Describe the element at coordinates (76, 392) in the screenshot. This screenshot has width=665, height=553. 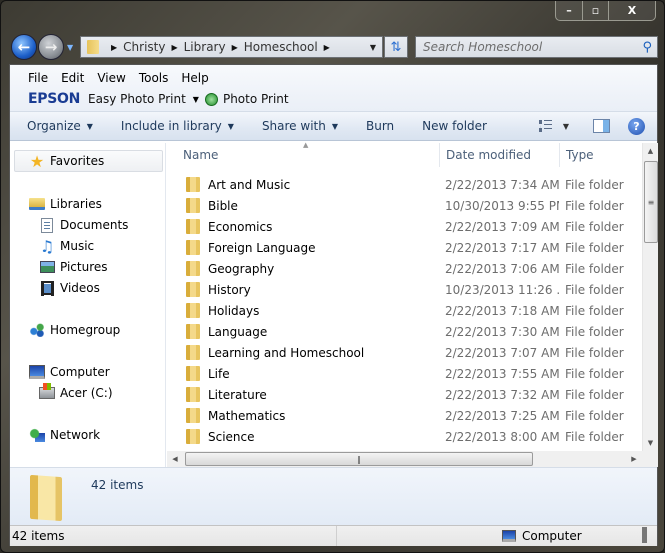
I see `sidebar-item-drive-c: Acer (C:)` at that location.